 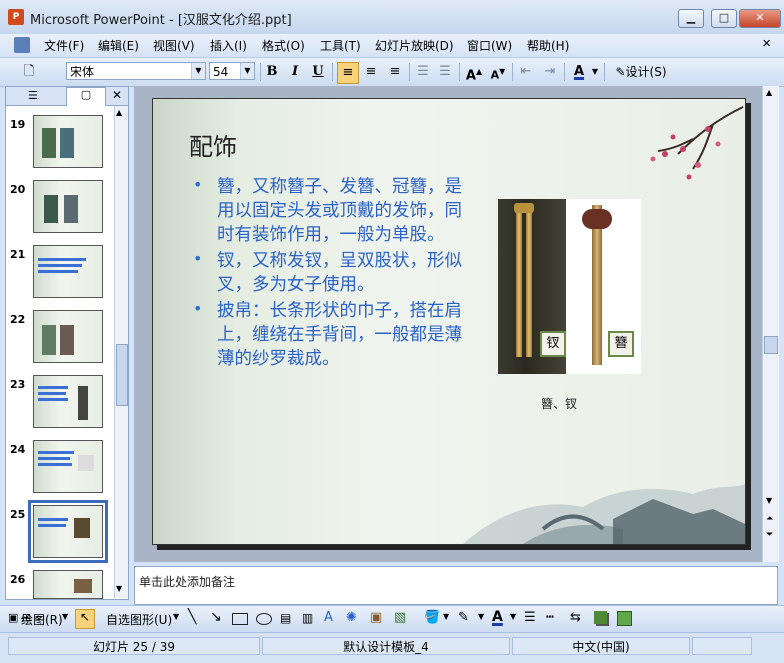 I want to click on insert-picture-icon: ▧, so click(x=400, y=617).